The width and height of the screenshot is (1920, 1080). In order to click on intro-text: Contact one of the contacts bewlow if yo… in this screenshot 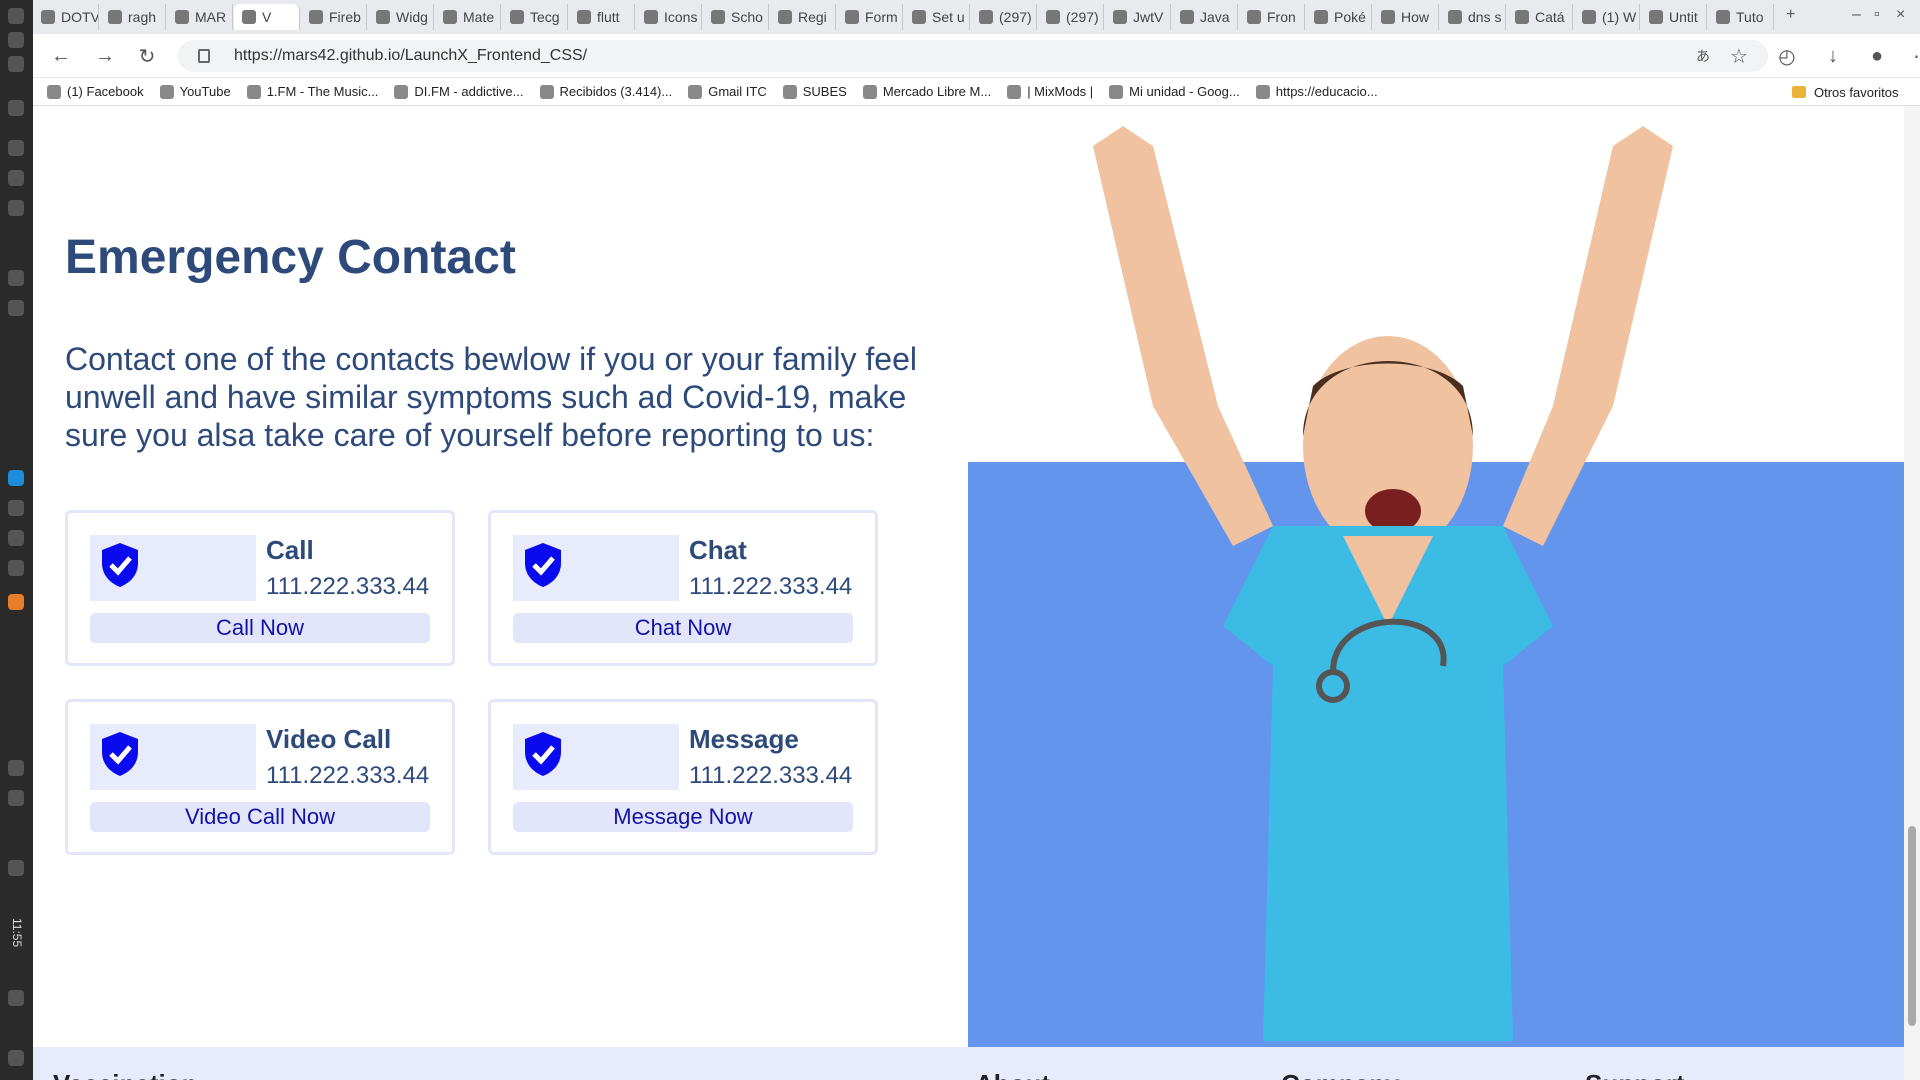, I will do `click(491, 397)`.